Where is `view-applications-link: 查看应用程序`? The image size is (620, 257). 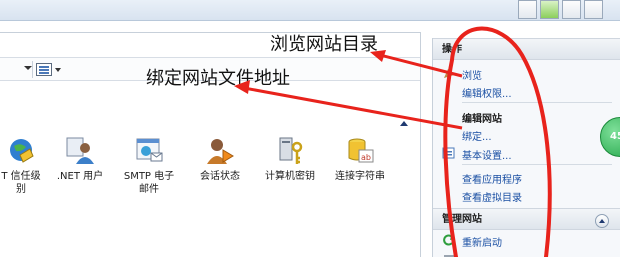 view-applications-link: 查看应用程序 is located at coordinates (492, 178).